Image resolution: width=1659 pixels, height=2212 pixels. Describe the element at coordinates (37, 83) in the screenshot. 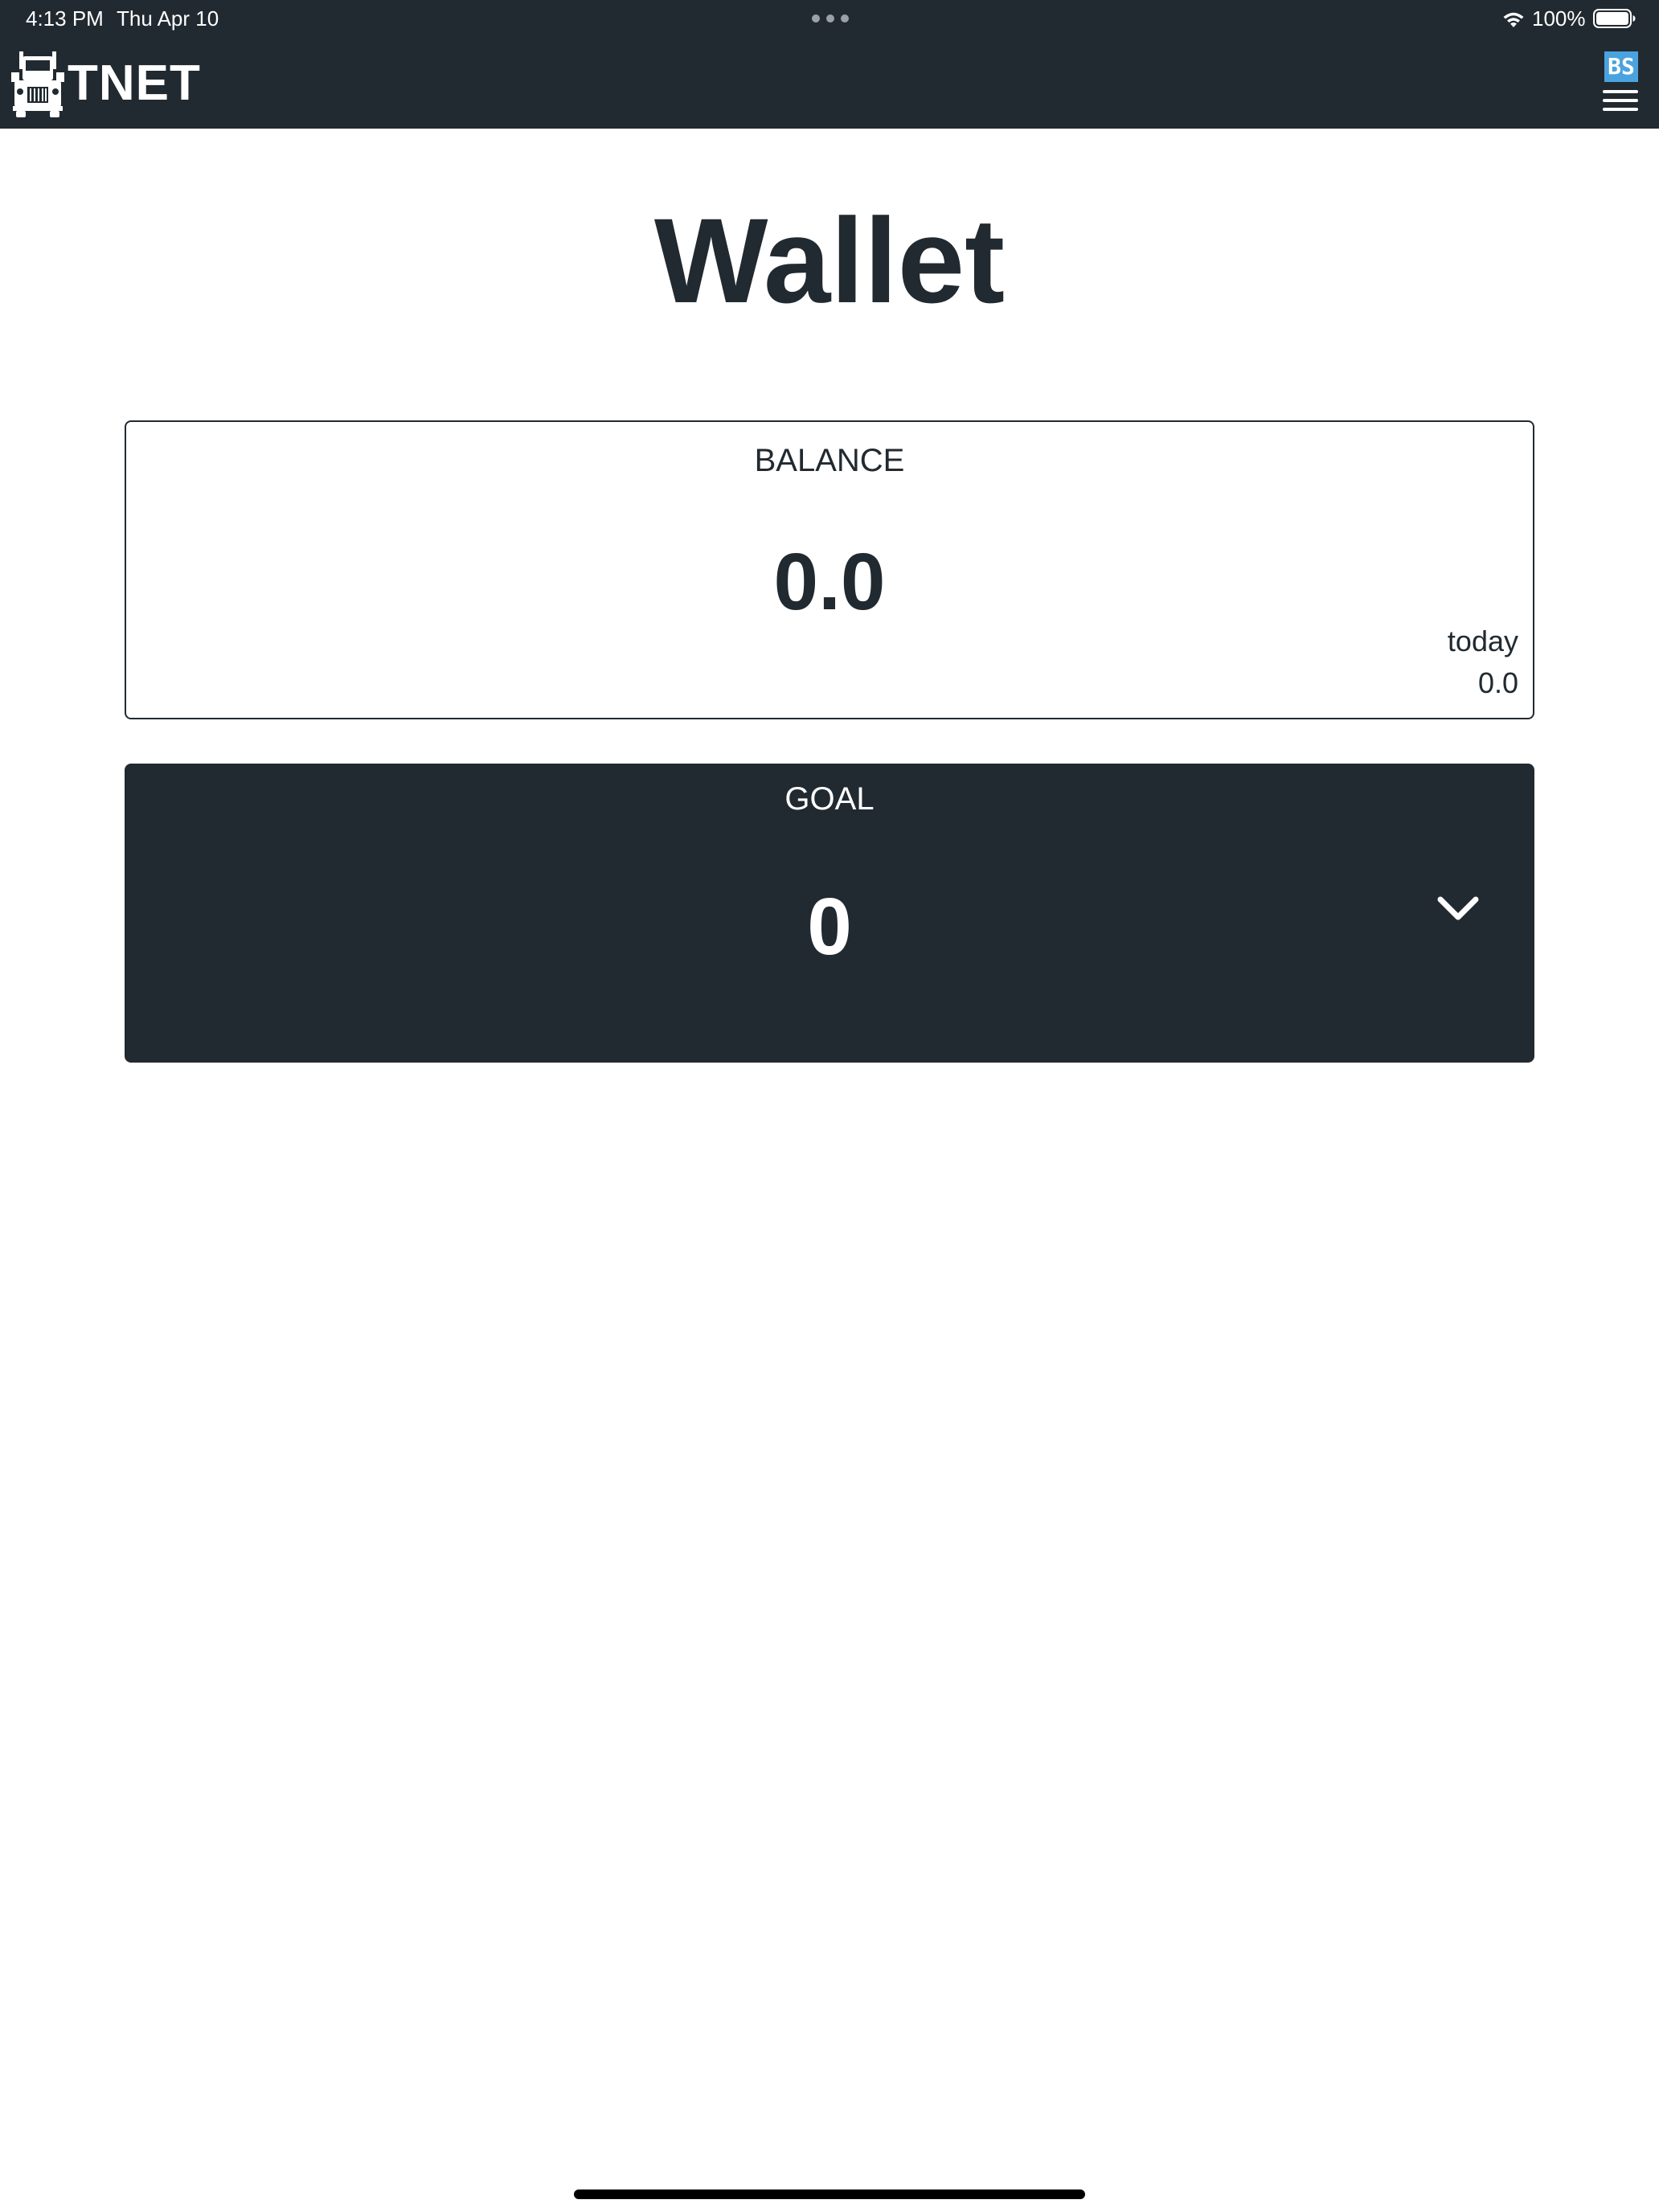

I see `truck-icon` at that location.